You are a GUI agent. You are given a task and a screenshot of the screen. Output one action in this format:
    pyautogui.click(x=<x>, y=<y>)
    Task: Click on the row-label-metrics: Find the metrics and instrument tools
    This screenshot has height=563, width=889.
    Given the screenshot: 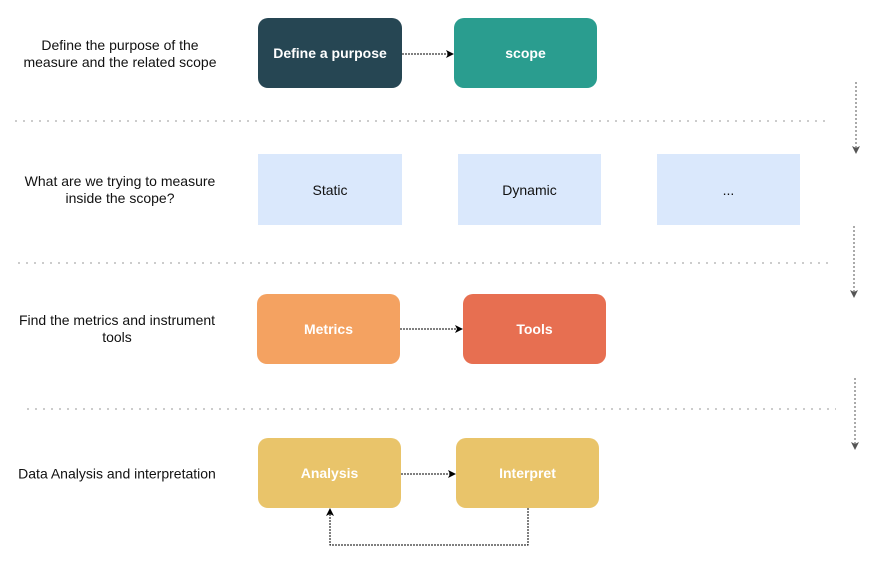 What is the action you would take?
    pyautogui.click(x=117, y=328)
    